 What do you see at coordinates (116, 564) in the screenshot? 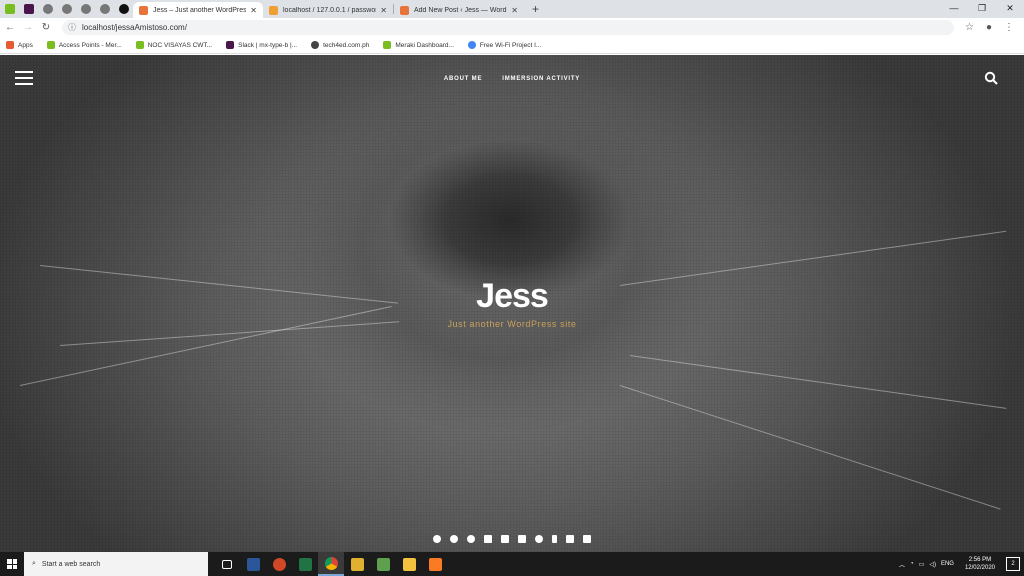
I see `taskbar-search-box: ⌕ Start a web search` at bounding box center [116, 564].